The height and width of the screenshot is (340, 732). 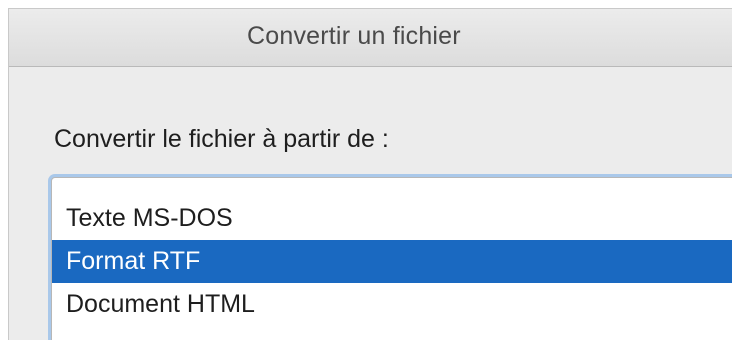 I want to click on convert-from-label: Convertir le fichier à partir de :, so click(x=221, y=139).